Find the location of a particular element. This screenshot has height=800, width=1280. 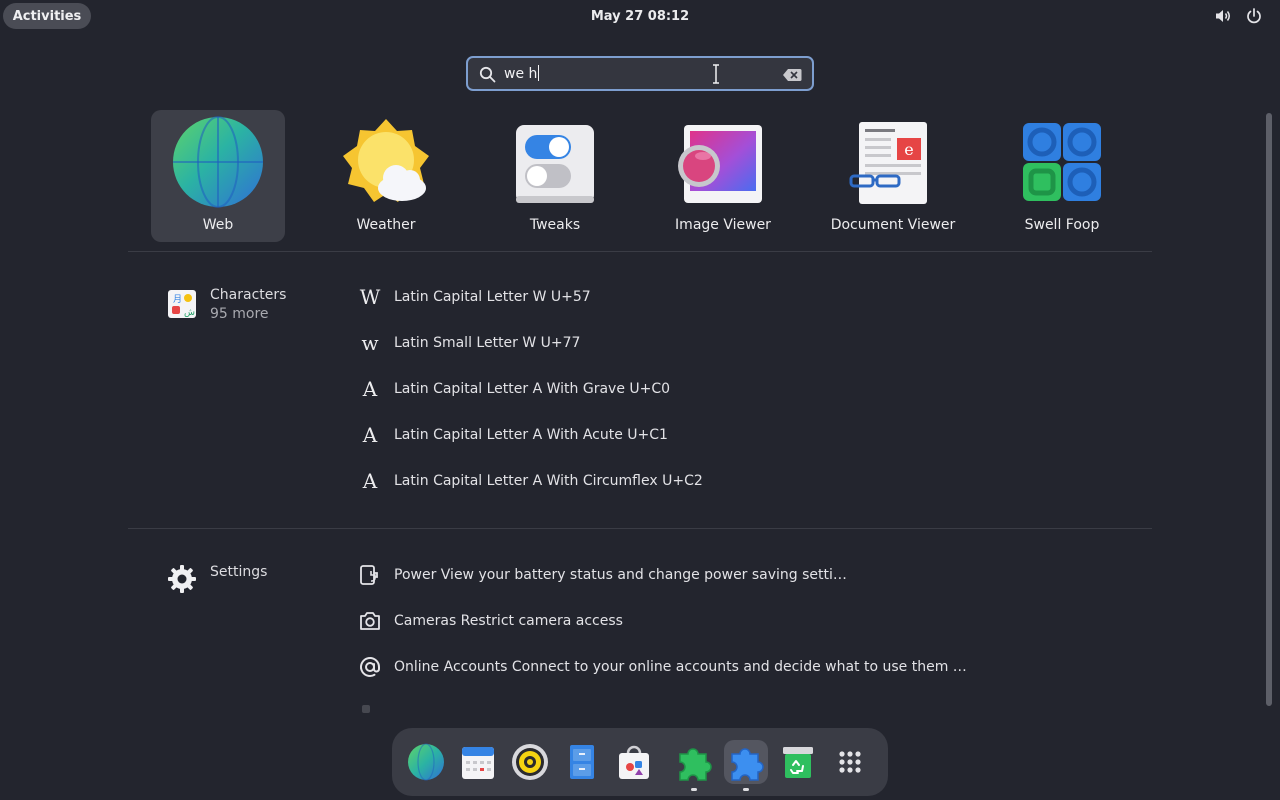

settings-result-cameras: Cameras Restrict camera access is located at coordinates (706, 624).